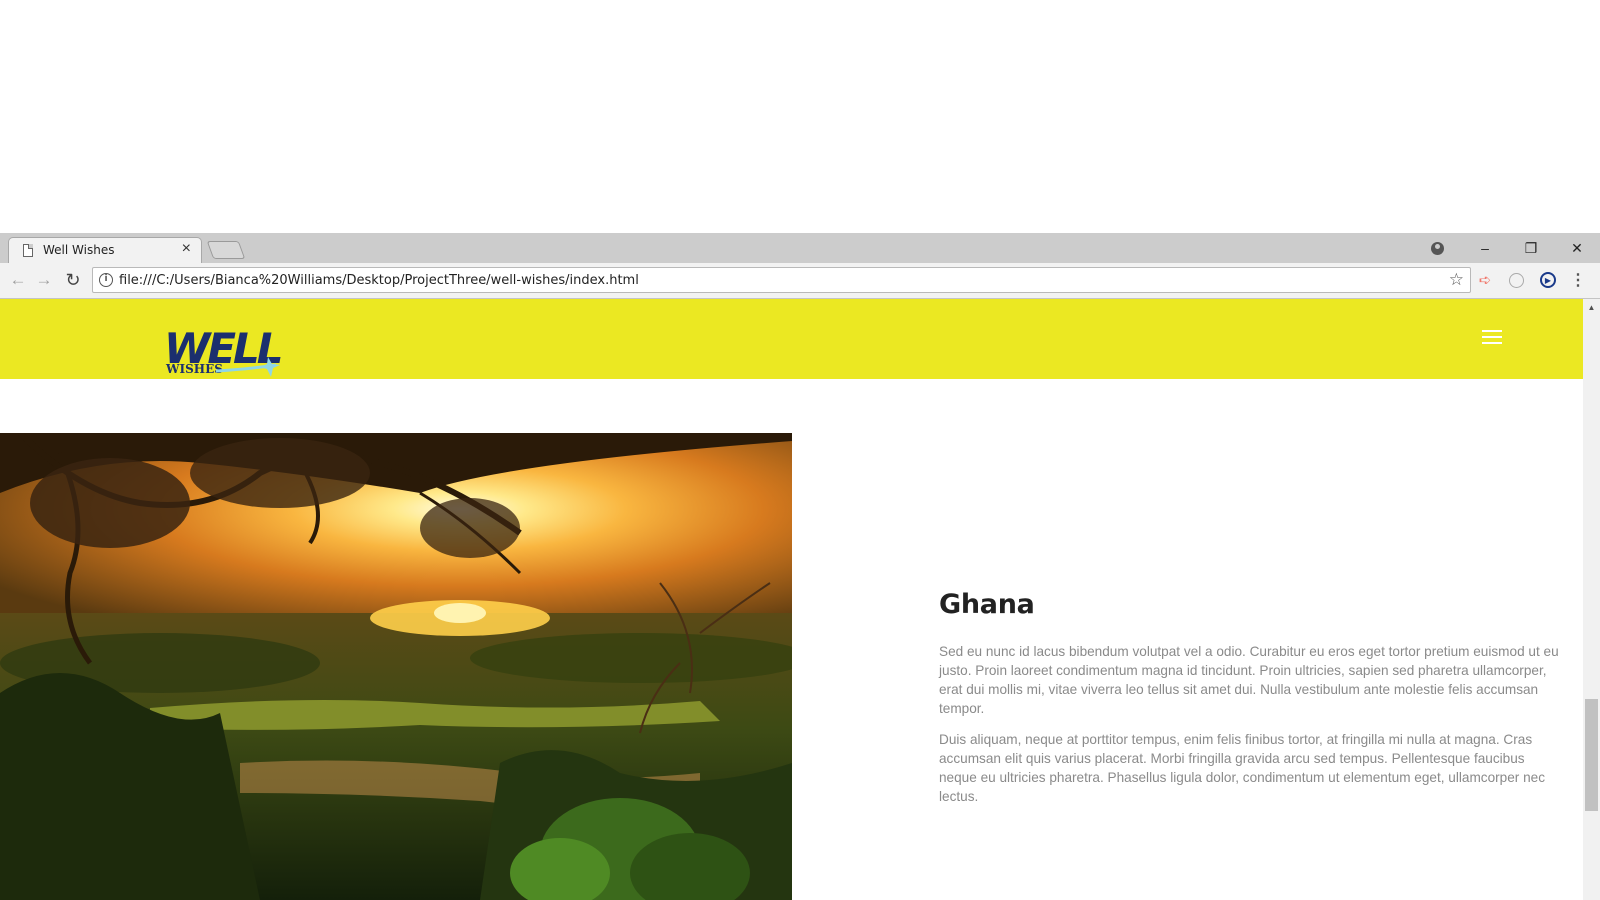 The image size is (1600, 900). Describe the element at coordinates (194, 369) in the screenshot. I see `logo-text-sub: WISHES` at that location.